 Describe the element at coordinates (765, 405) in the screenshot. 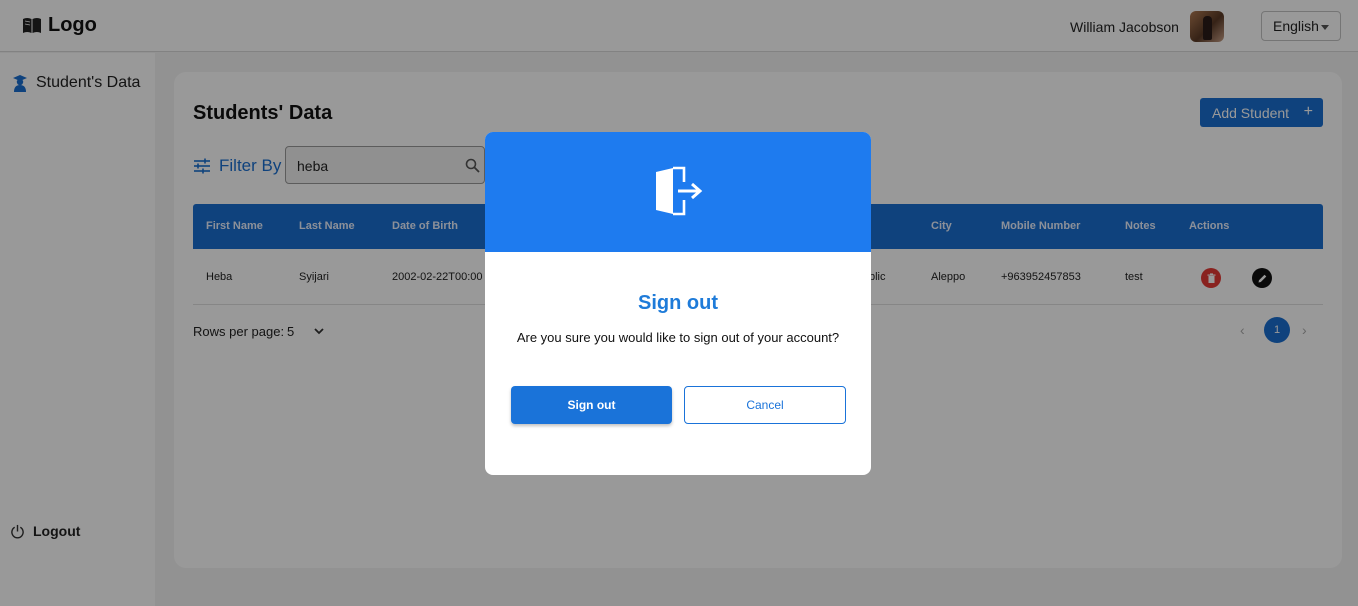

I see `cancel-button: Cancel` at that location.